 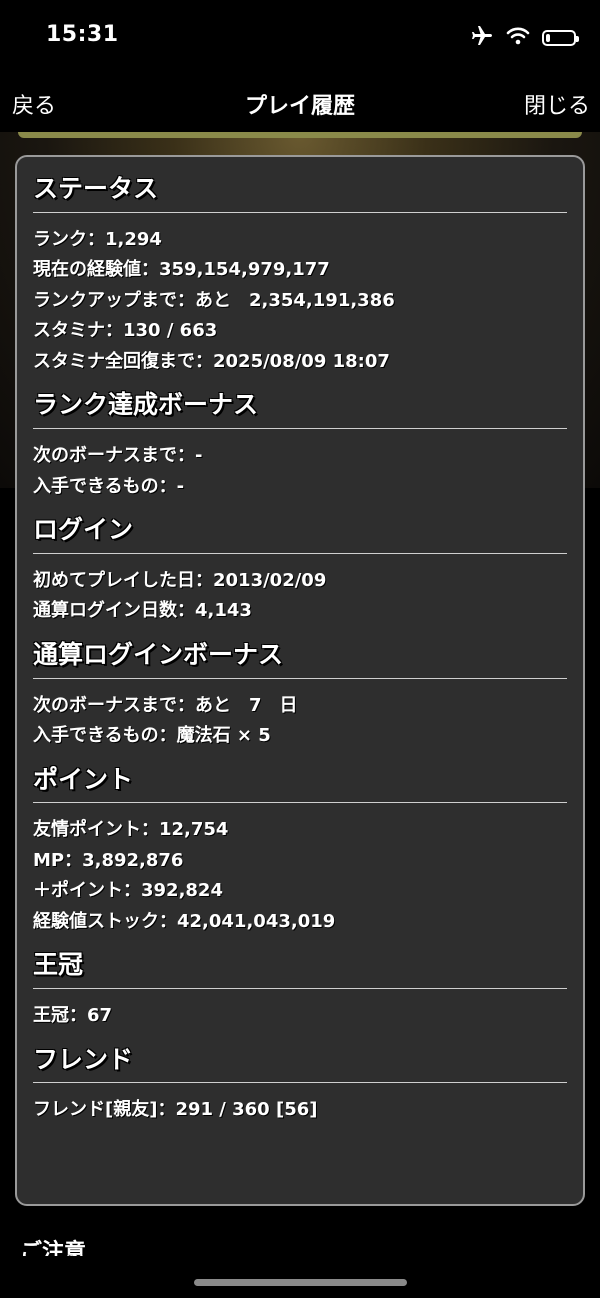 What do you see at coordinates (548, 38) in the screenshot?
I see `battery-level` at bounding box center [548, 38].